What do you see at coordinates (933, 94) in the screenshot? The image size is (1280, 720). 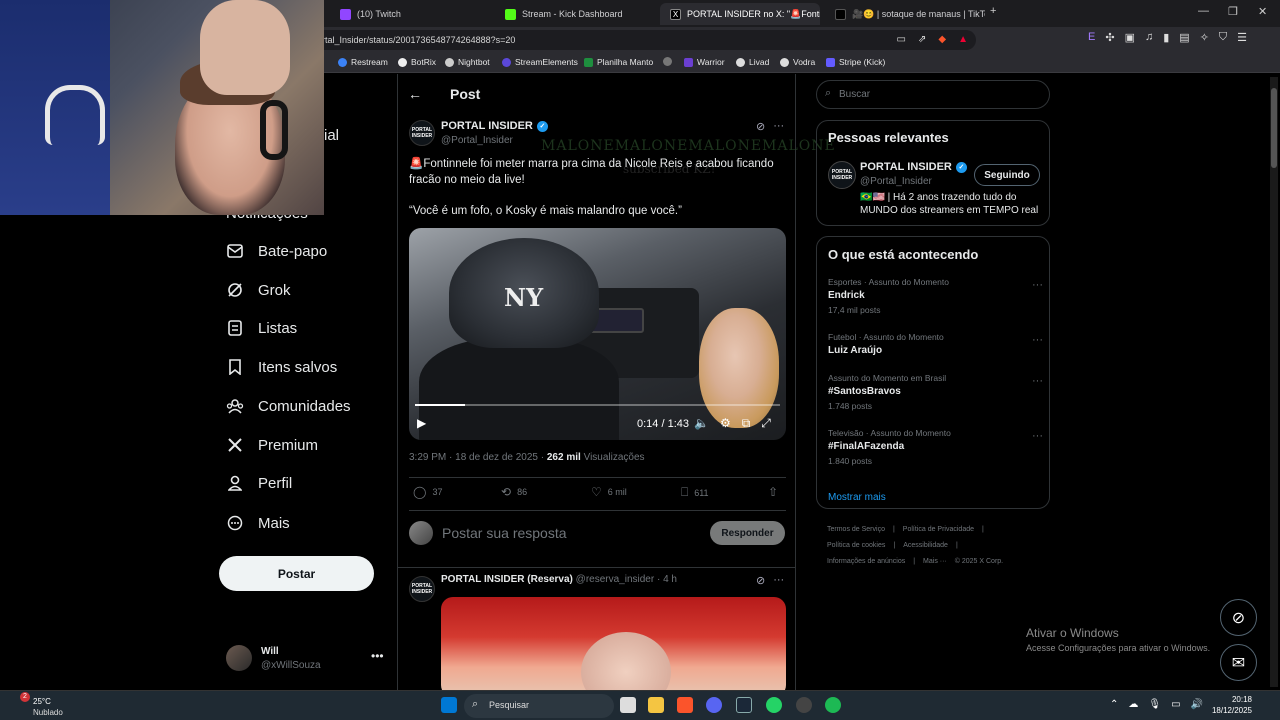 I see `search-input: ⌕ Buscar` at bounding box center [933, 94].